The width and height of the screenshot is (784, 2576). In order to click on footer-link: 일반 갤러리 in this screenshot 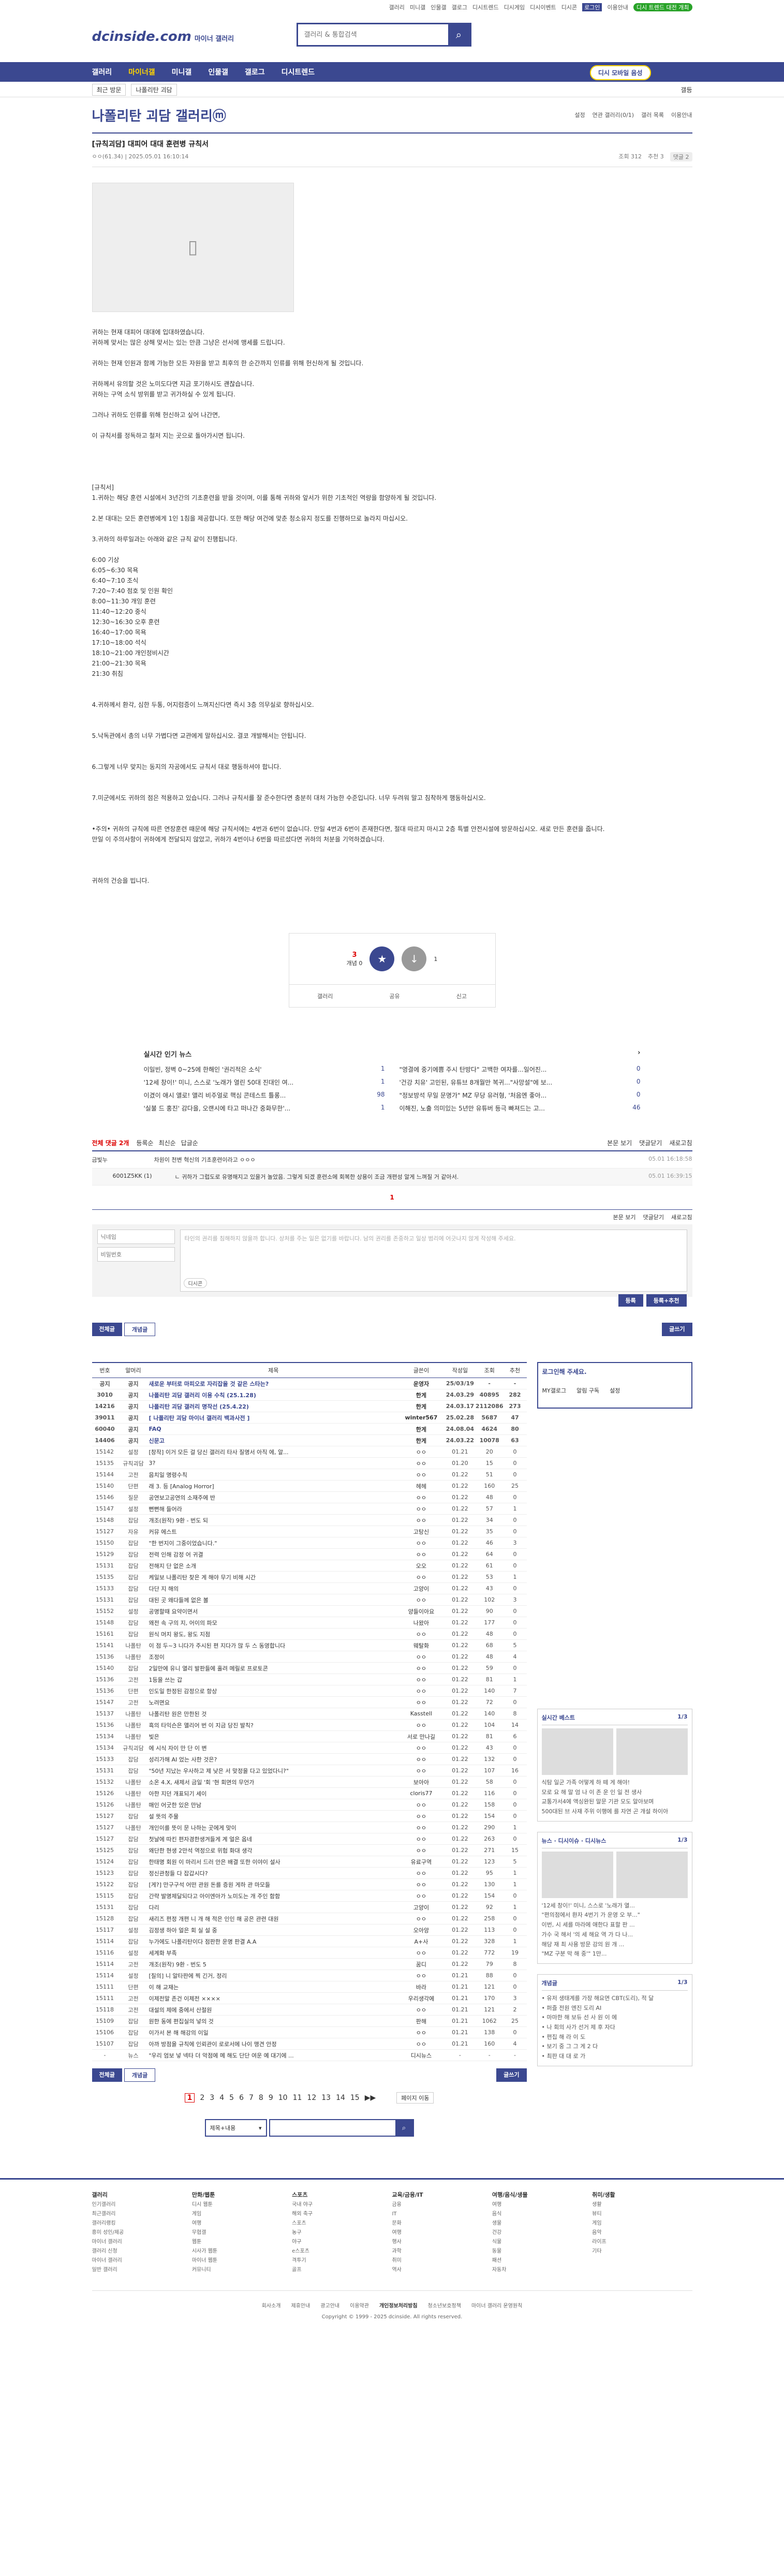, I will do `click(142, 2270)`.